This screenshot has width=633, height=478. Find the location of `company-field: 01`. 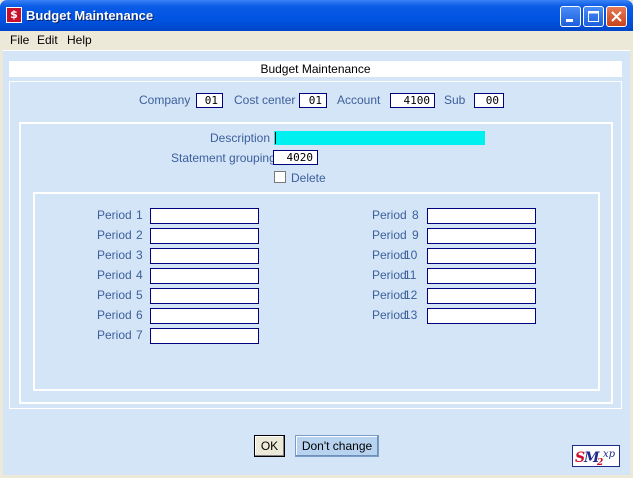

company-field: 01 is located at coordinates (209, 100).